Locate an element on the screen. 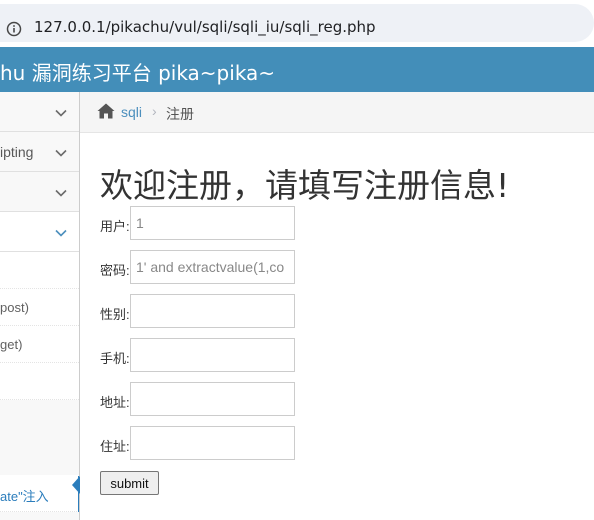 The height and width of the screenshot is (520, 594). sidebar-subitem-post: post) is located at coordinates (39, 307).